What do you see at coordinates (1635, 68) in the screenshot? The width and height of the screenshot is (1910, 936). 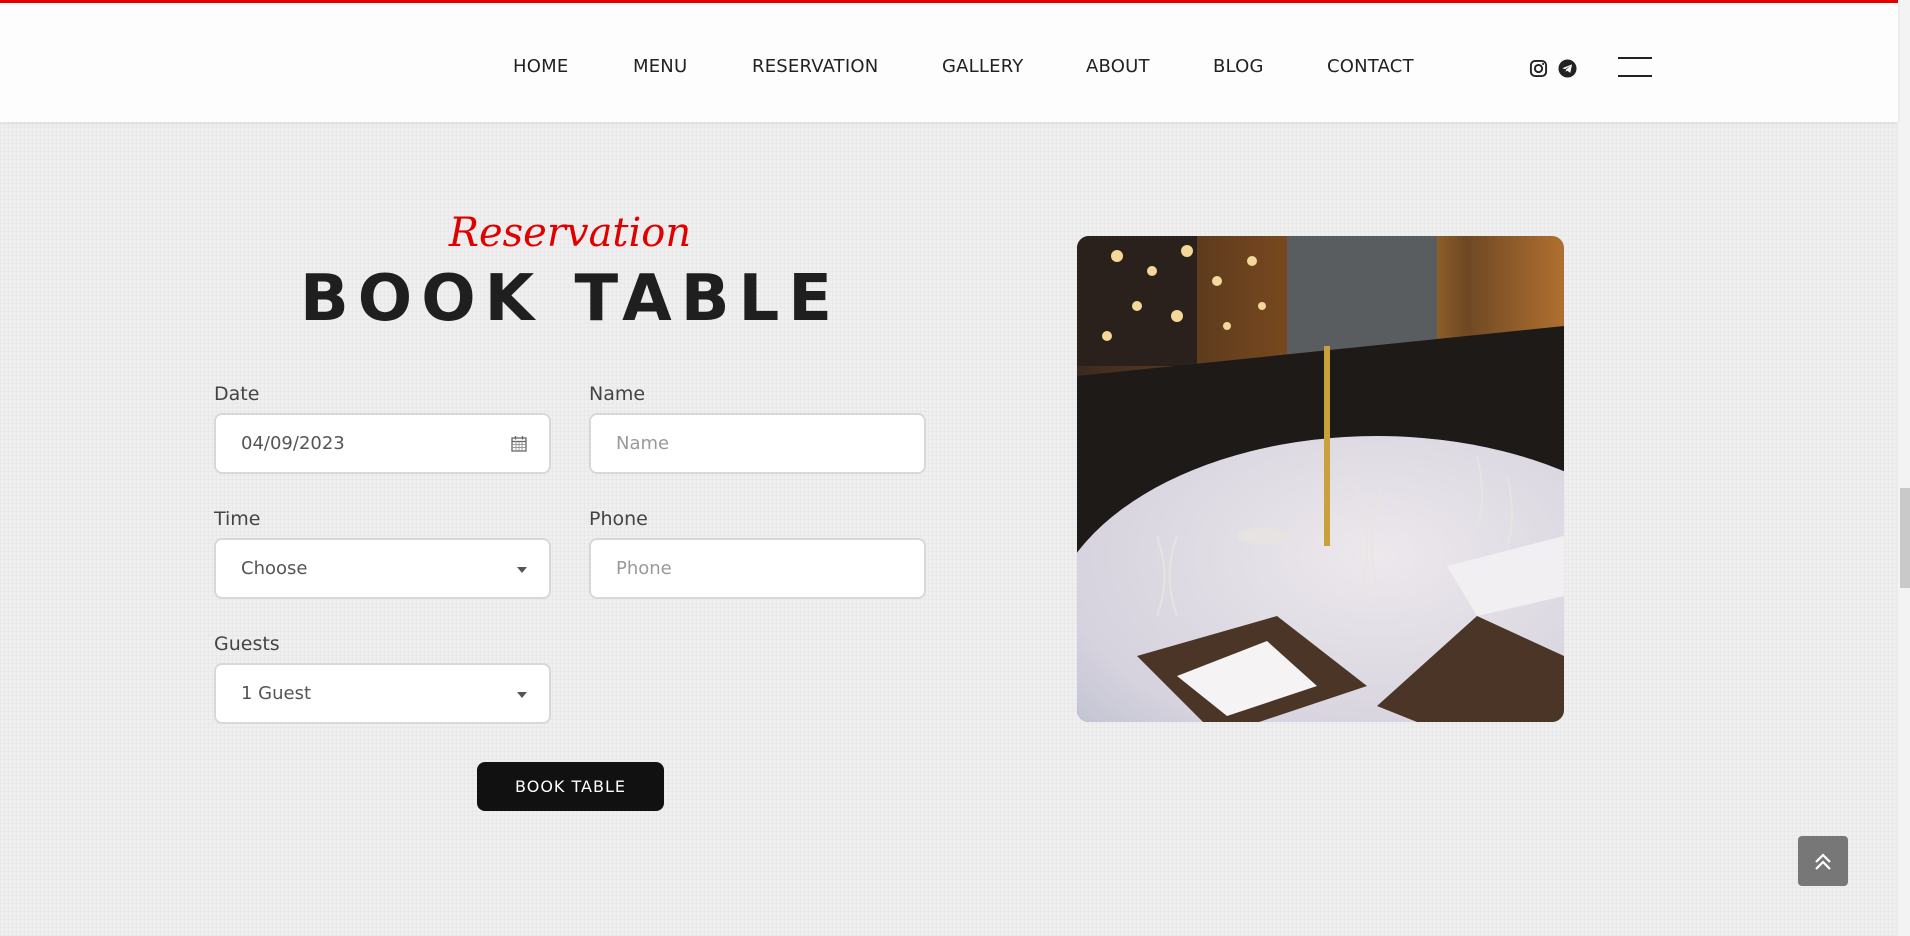 I see `hamburger-menu-icon` at bounding box center [1635, 68].